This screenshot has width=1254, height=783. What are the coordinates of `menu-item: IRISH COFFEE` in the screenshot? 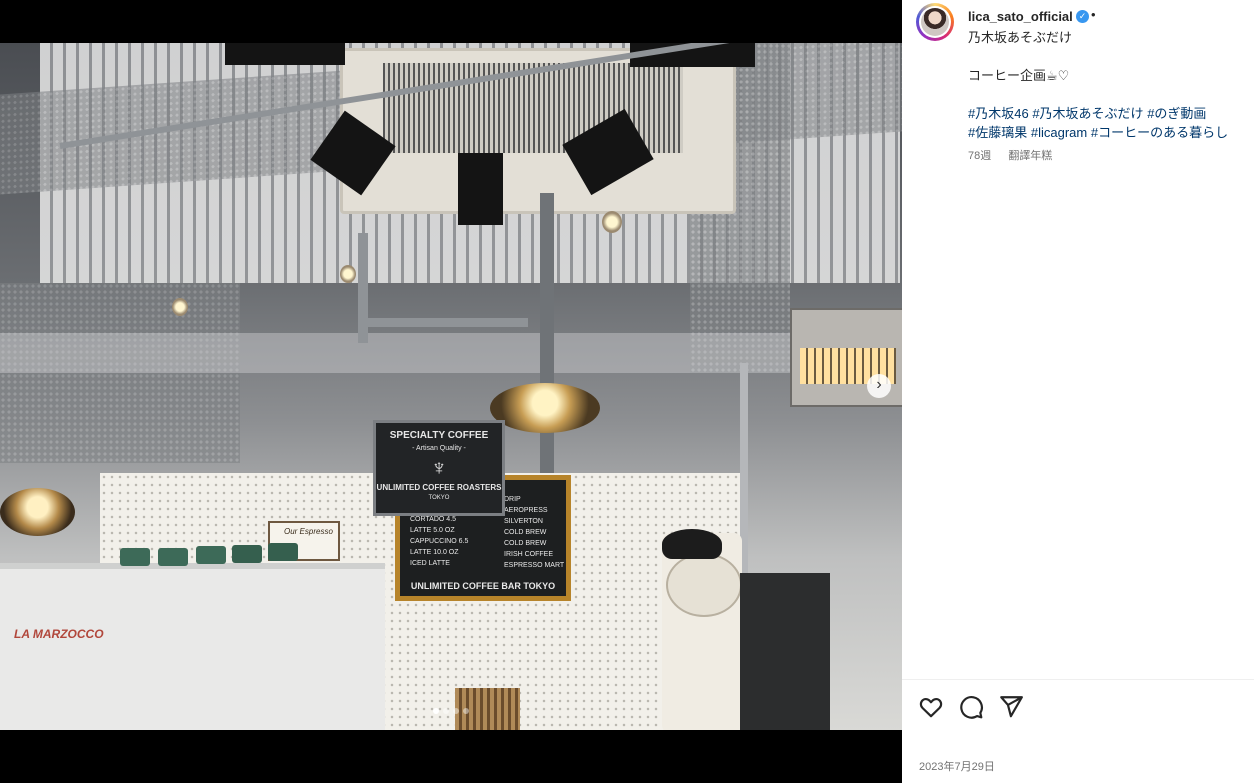 It's located at (529, 554).